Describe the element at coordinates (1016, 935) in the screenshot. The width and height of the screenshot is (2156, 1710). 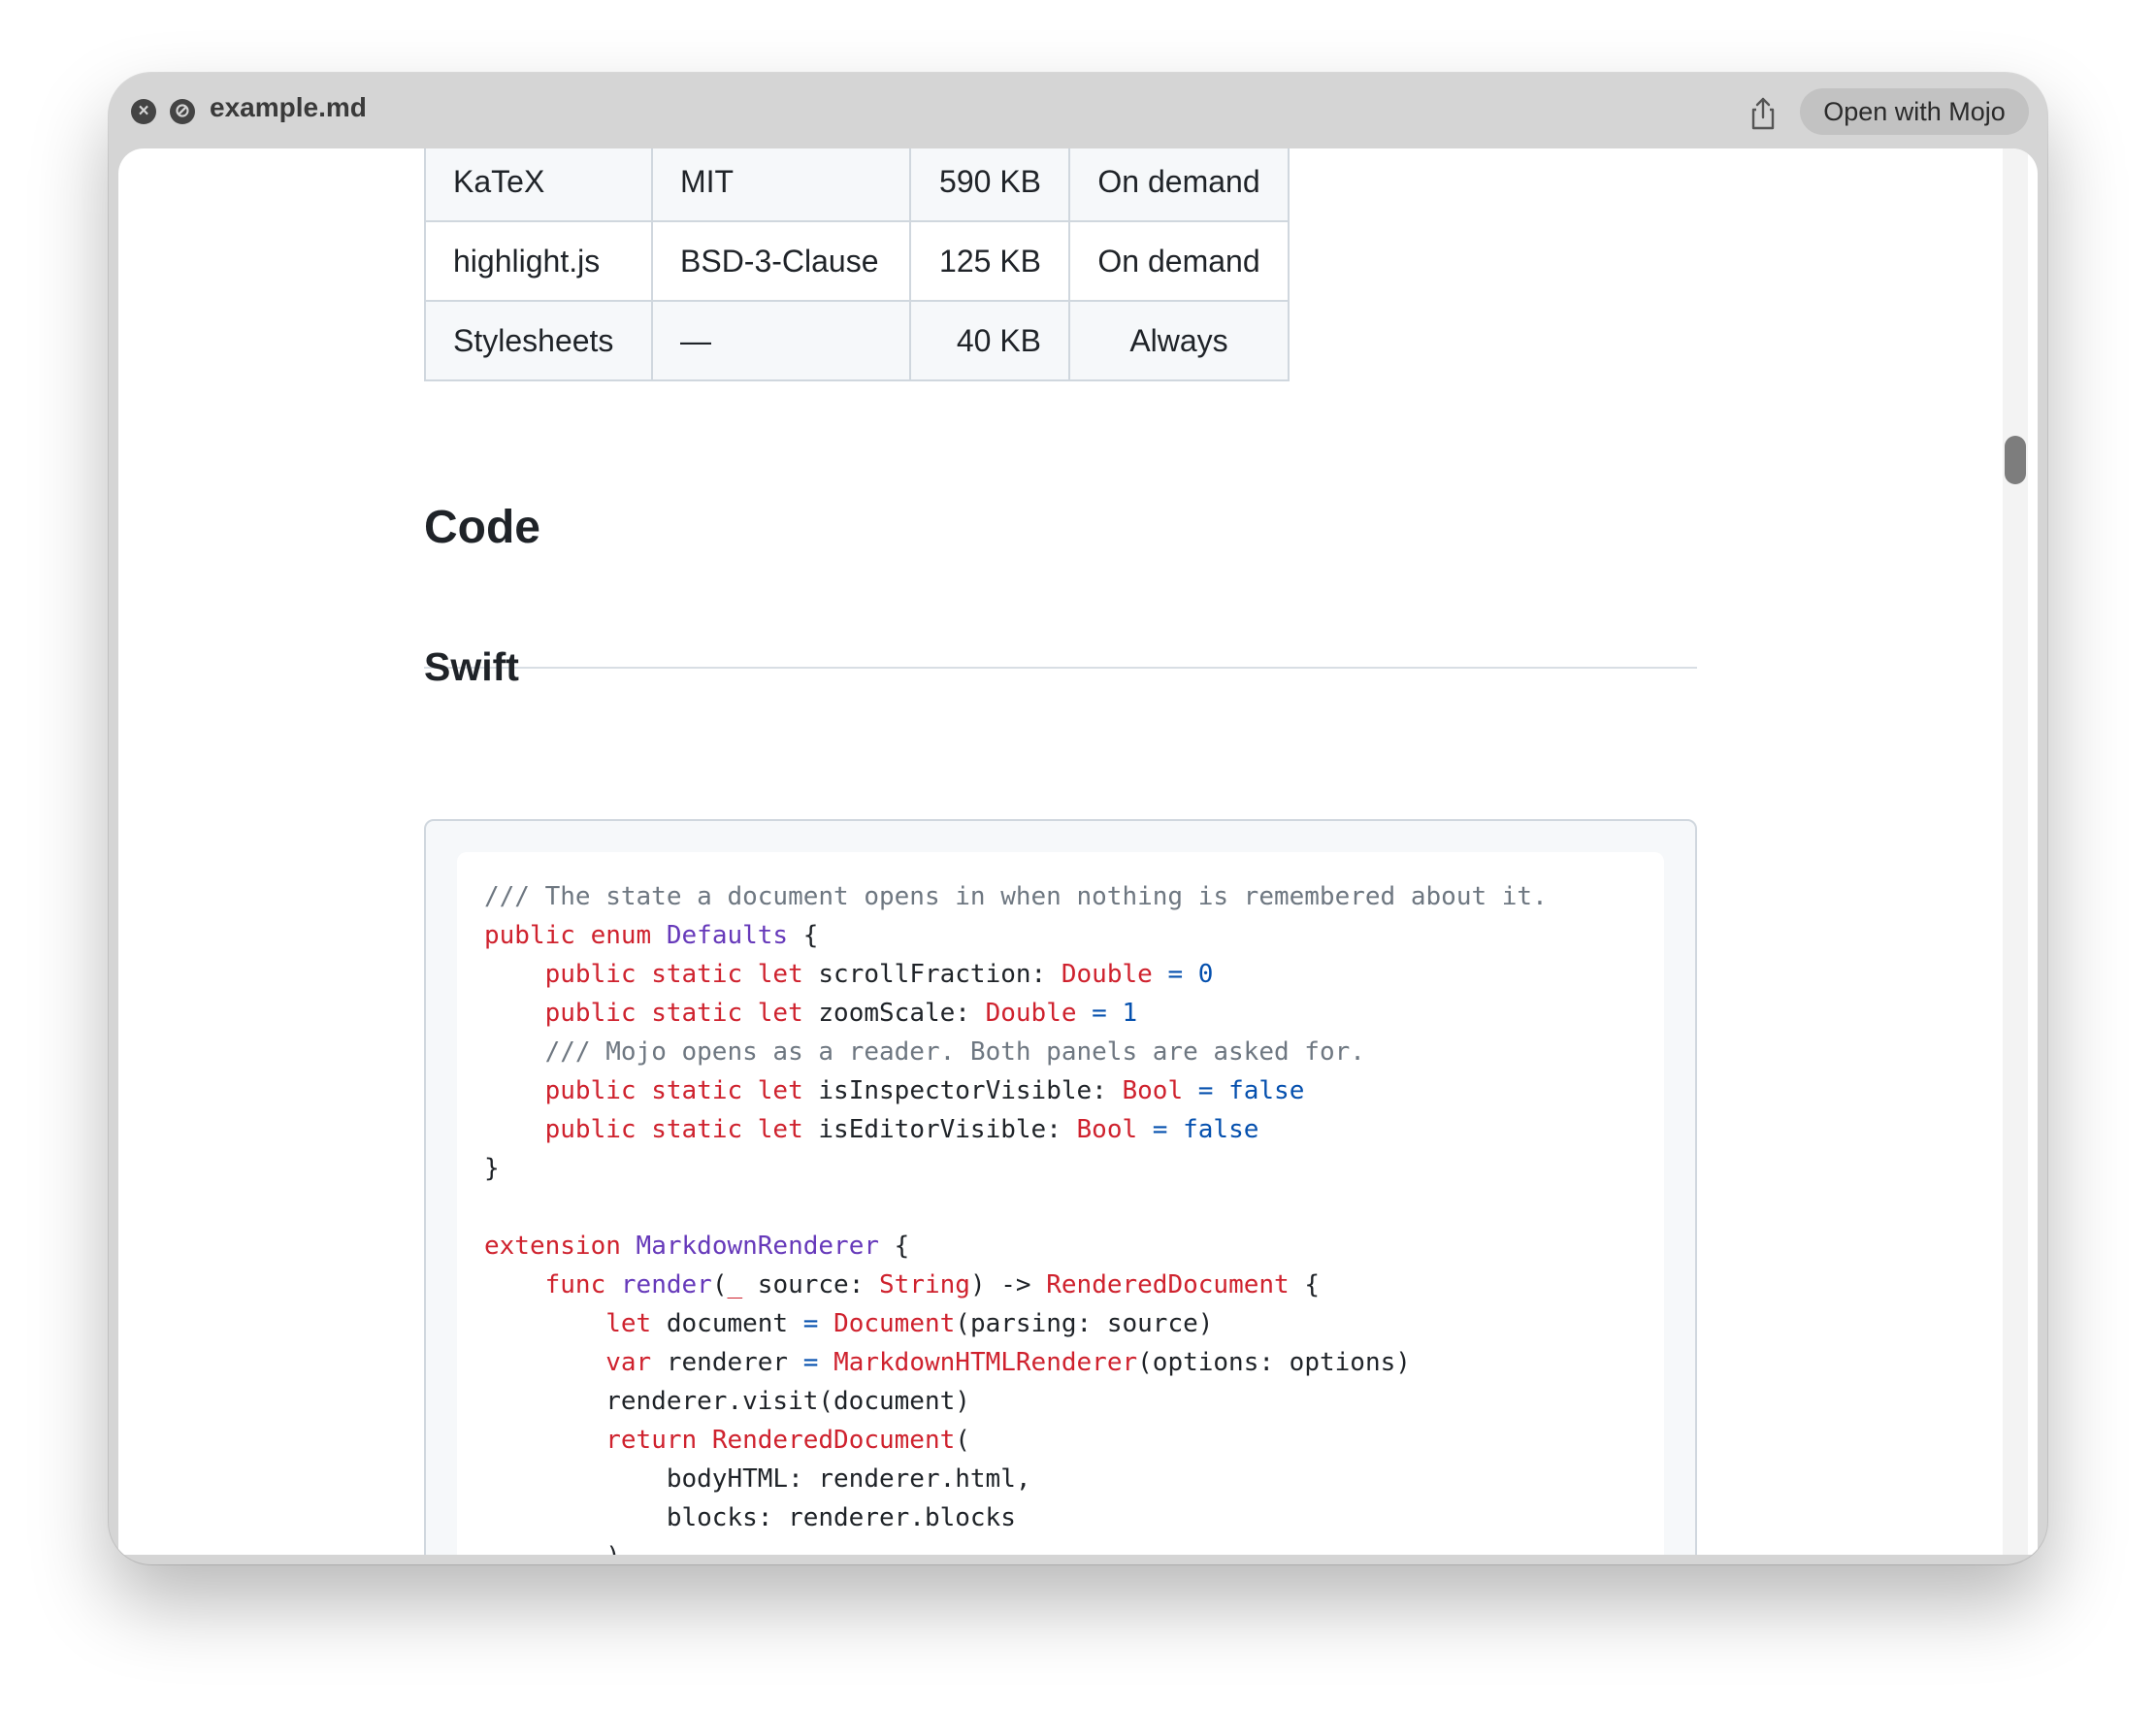
I see `code-line: public enum Defaults {` at that location.